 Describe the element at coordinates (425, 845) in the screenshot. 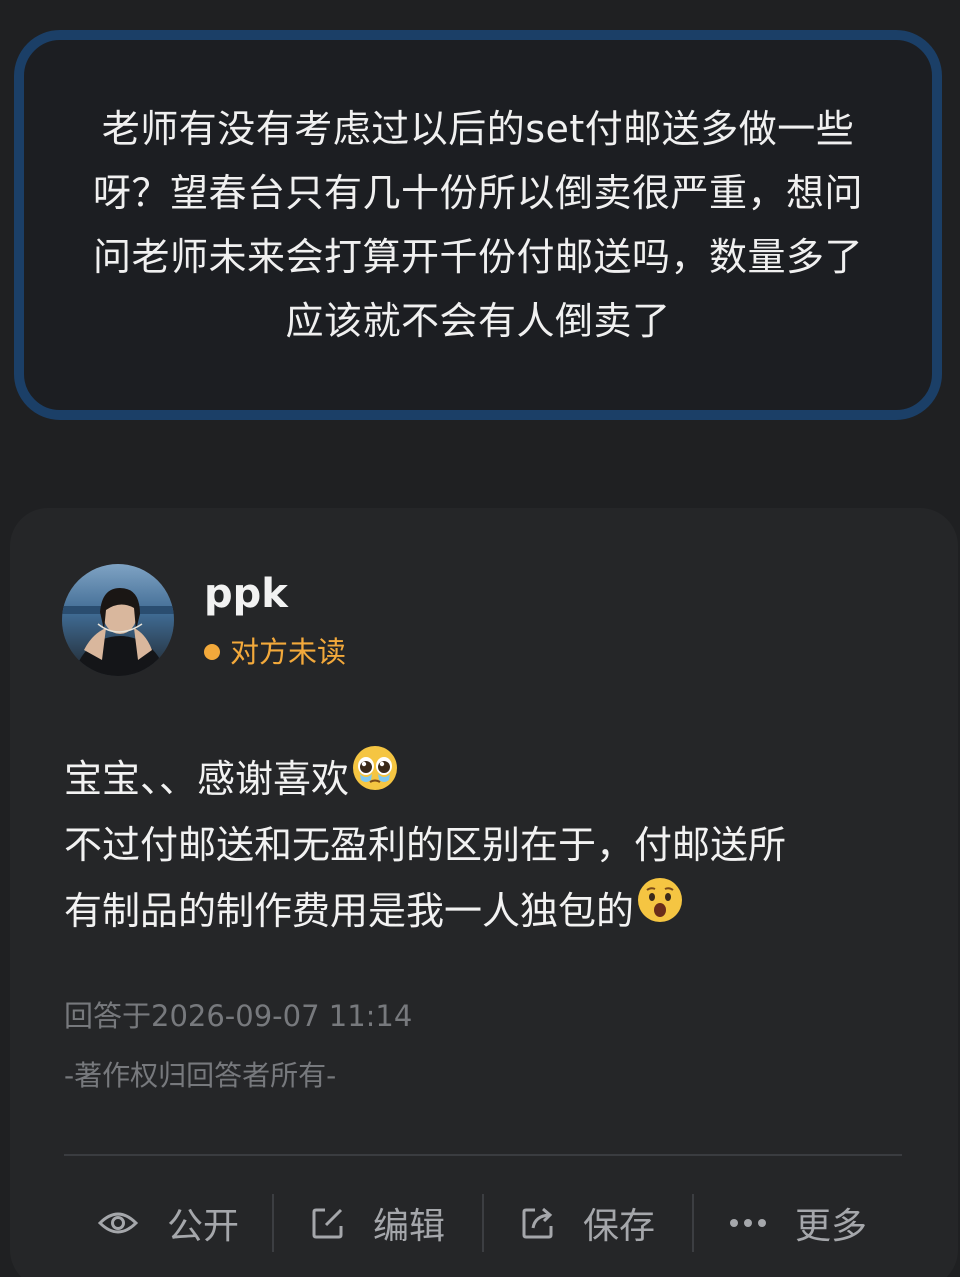

I see `answer-line: 不过付邮送和无盈利的区别在于，付邮送所` at that location.